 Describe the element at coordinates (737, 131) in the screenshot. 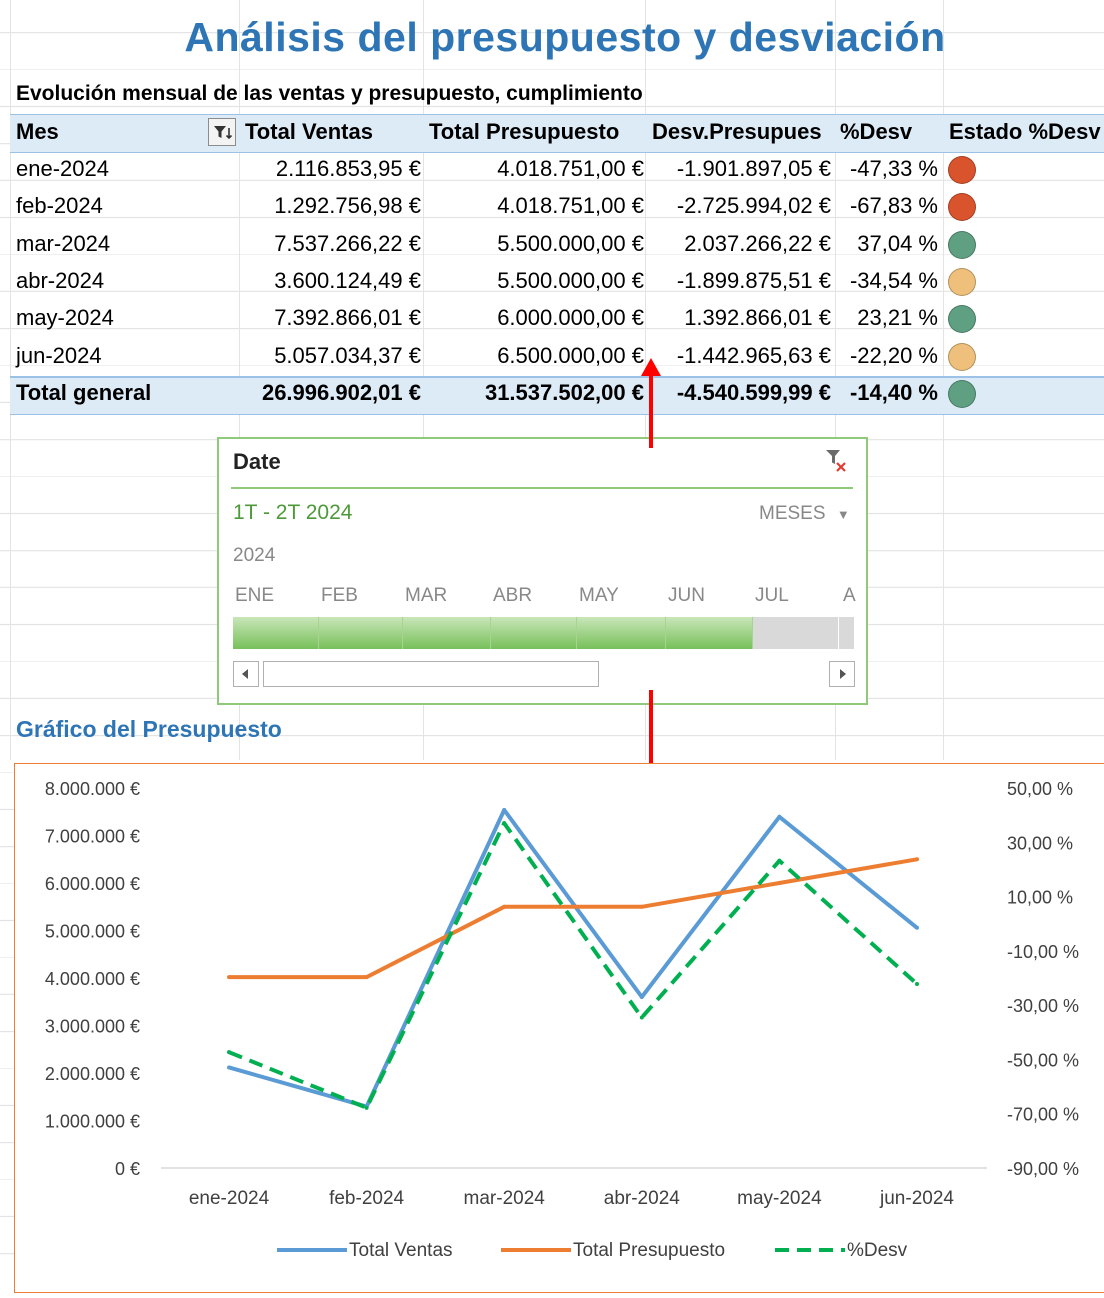

I see `header-desv-presupuesto: Desv.Presupues` at that location.